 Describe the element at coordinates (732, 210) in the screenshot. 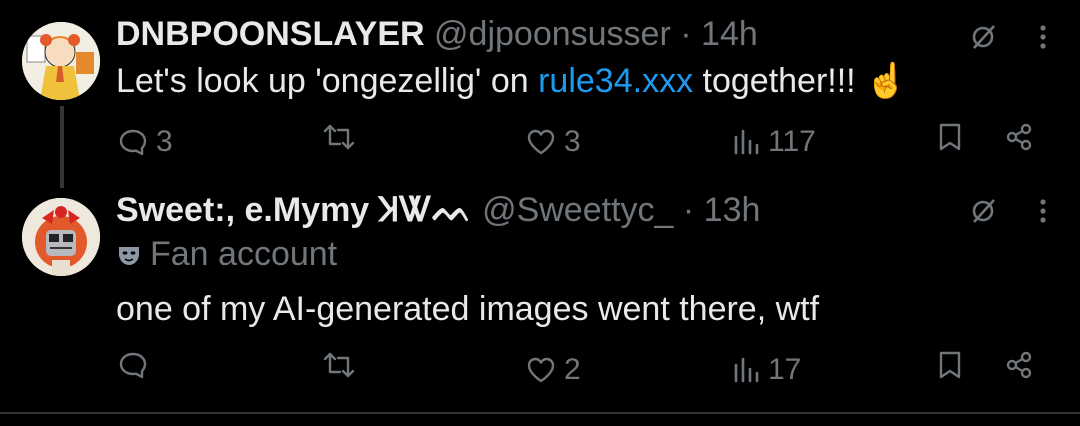

I see `timestamp: 13h` at that location.